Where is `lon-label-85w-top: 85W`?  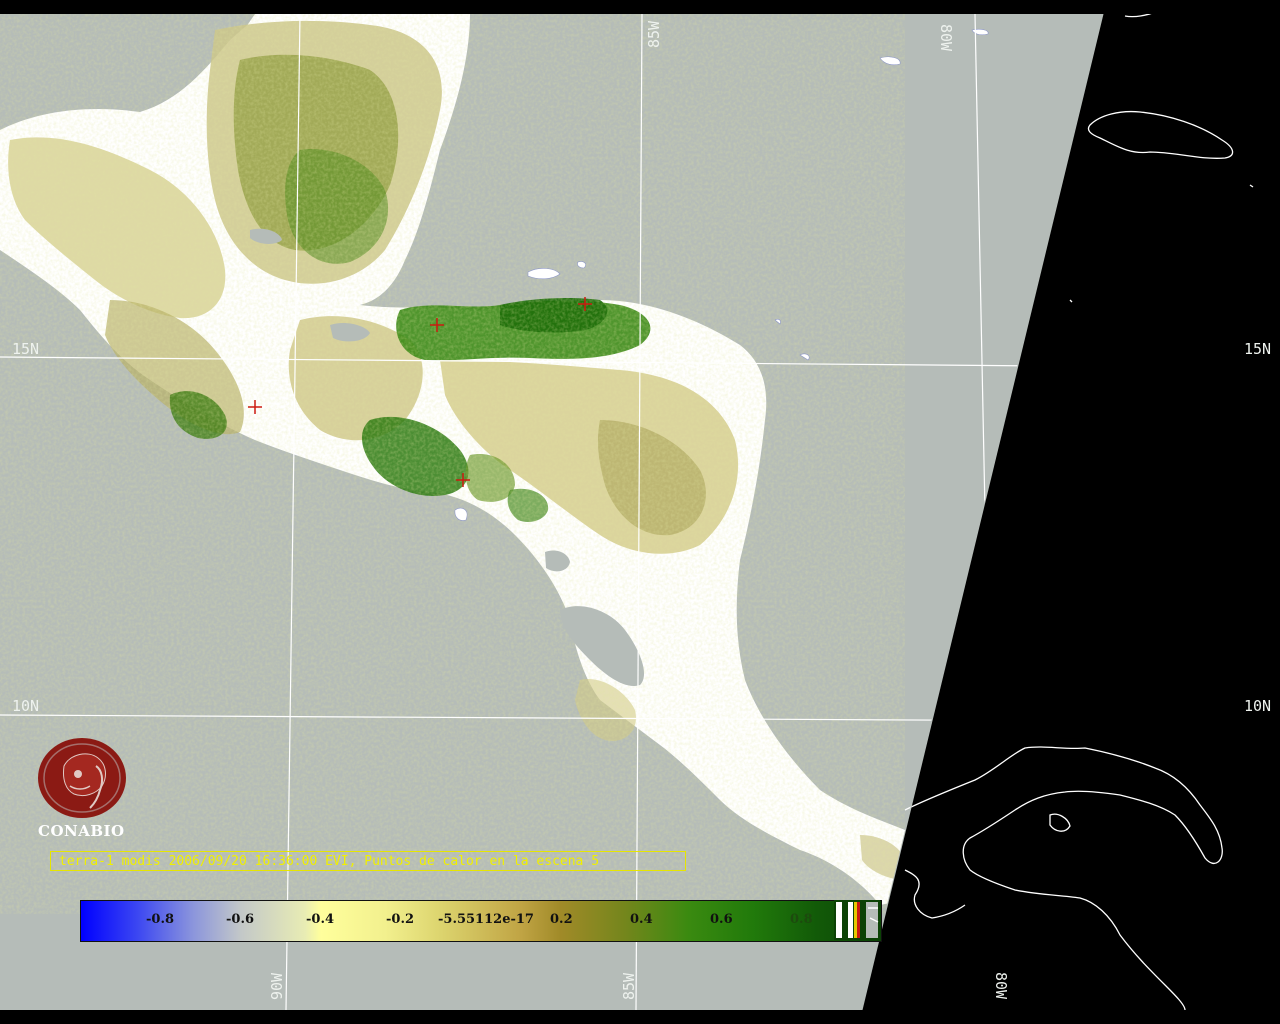 lon-label-85w-top: 85W is located at coordinates (654, 34).